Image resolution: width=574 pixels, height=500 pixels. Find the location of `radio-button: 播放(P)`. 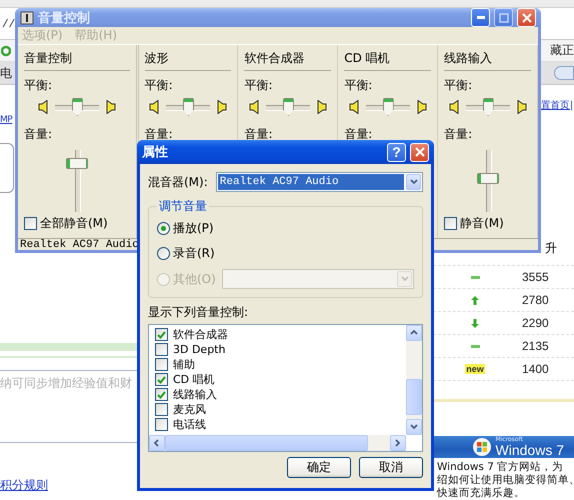

radio-button: 播放(P) is located at coordinates (285, 228).